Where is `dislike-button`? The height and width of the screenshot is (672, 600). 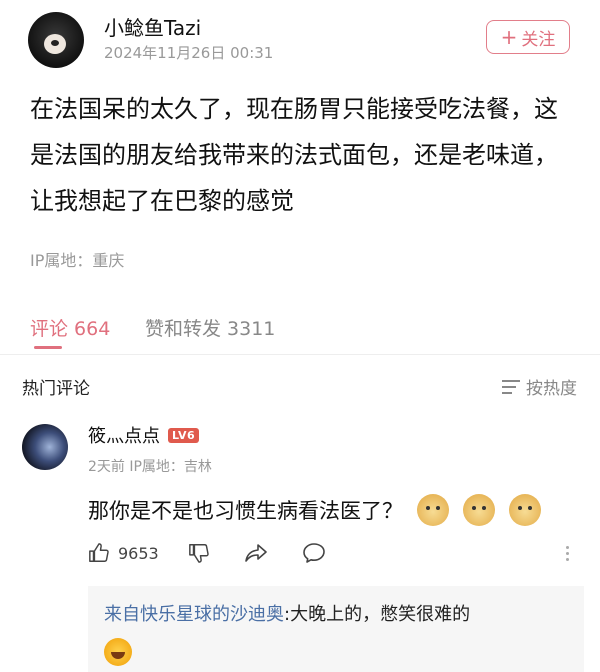 dislike-button is located at coordinates (199, 553).